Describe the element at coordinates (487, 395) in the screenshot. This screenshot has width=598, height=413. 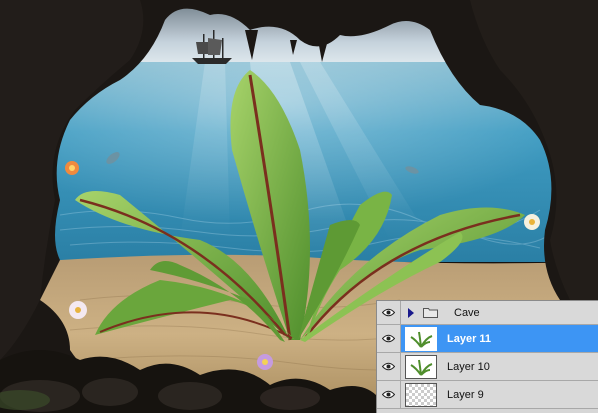
I see `layer-row-layer-9: Layer 9` at that location.